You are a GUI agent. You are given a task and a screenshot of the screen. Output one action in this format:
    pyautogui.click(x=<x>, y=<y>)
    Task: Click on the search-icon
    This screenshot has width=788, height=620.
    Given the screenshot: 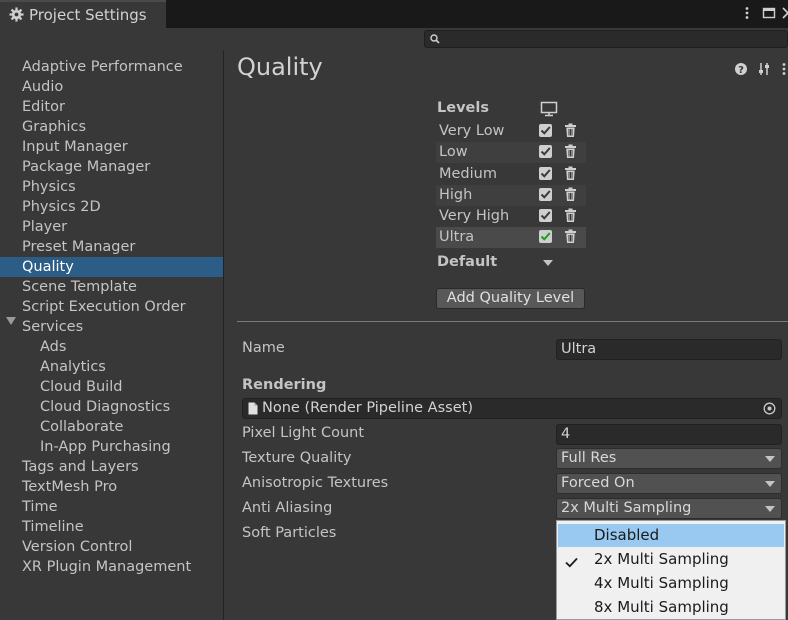 What is the action you would take?
    pyautogui.click(x=435, y=39)
    